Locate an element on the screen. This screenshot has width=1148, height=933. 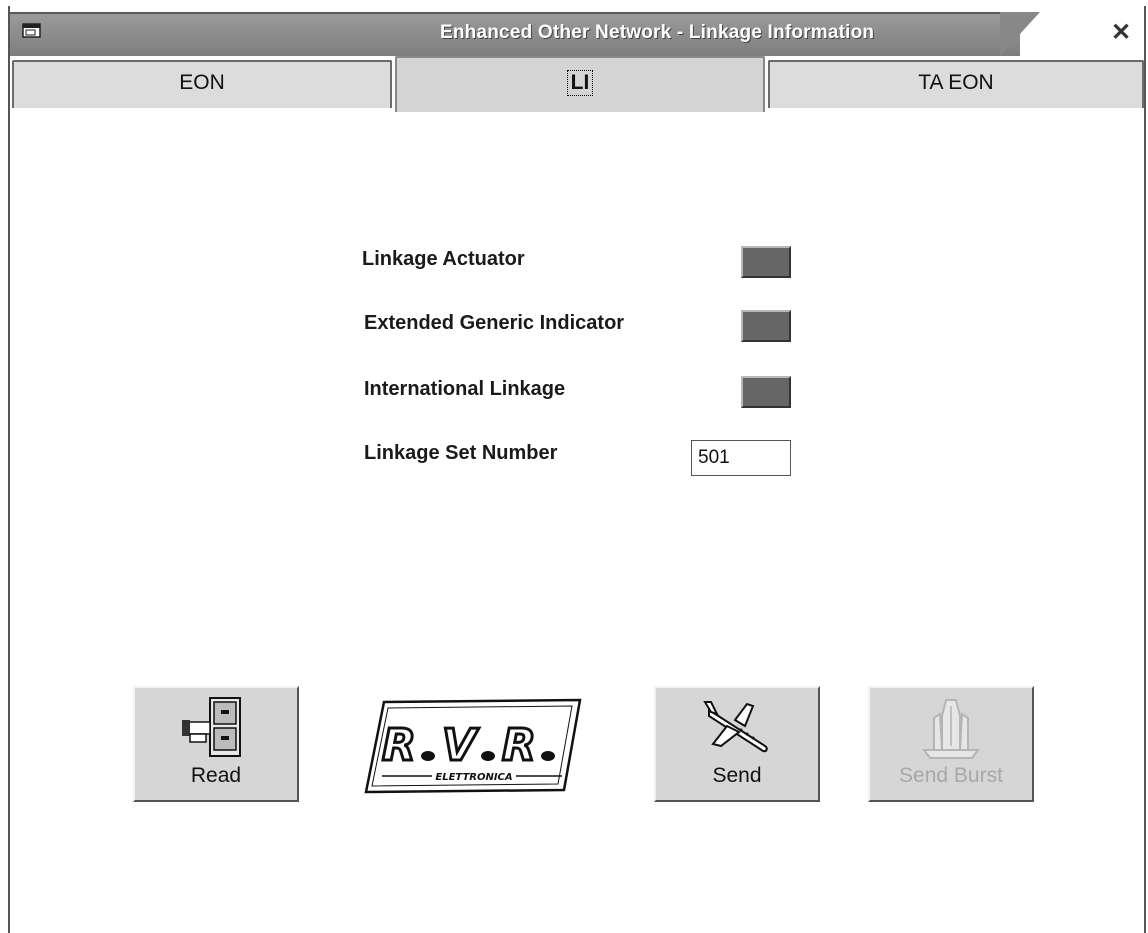
tab-li: LI is located at coordinates (580, 84).